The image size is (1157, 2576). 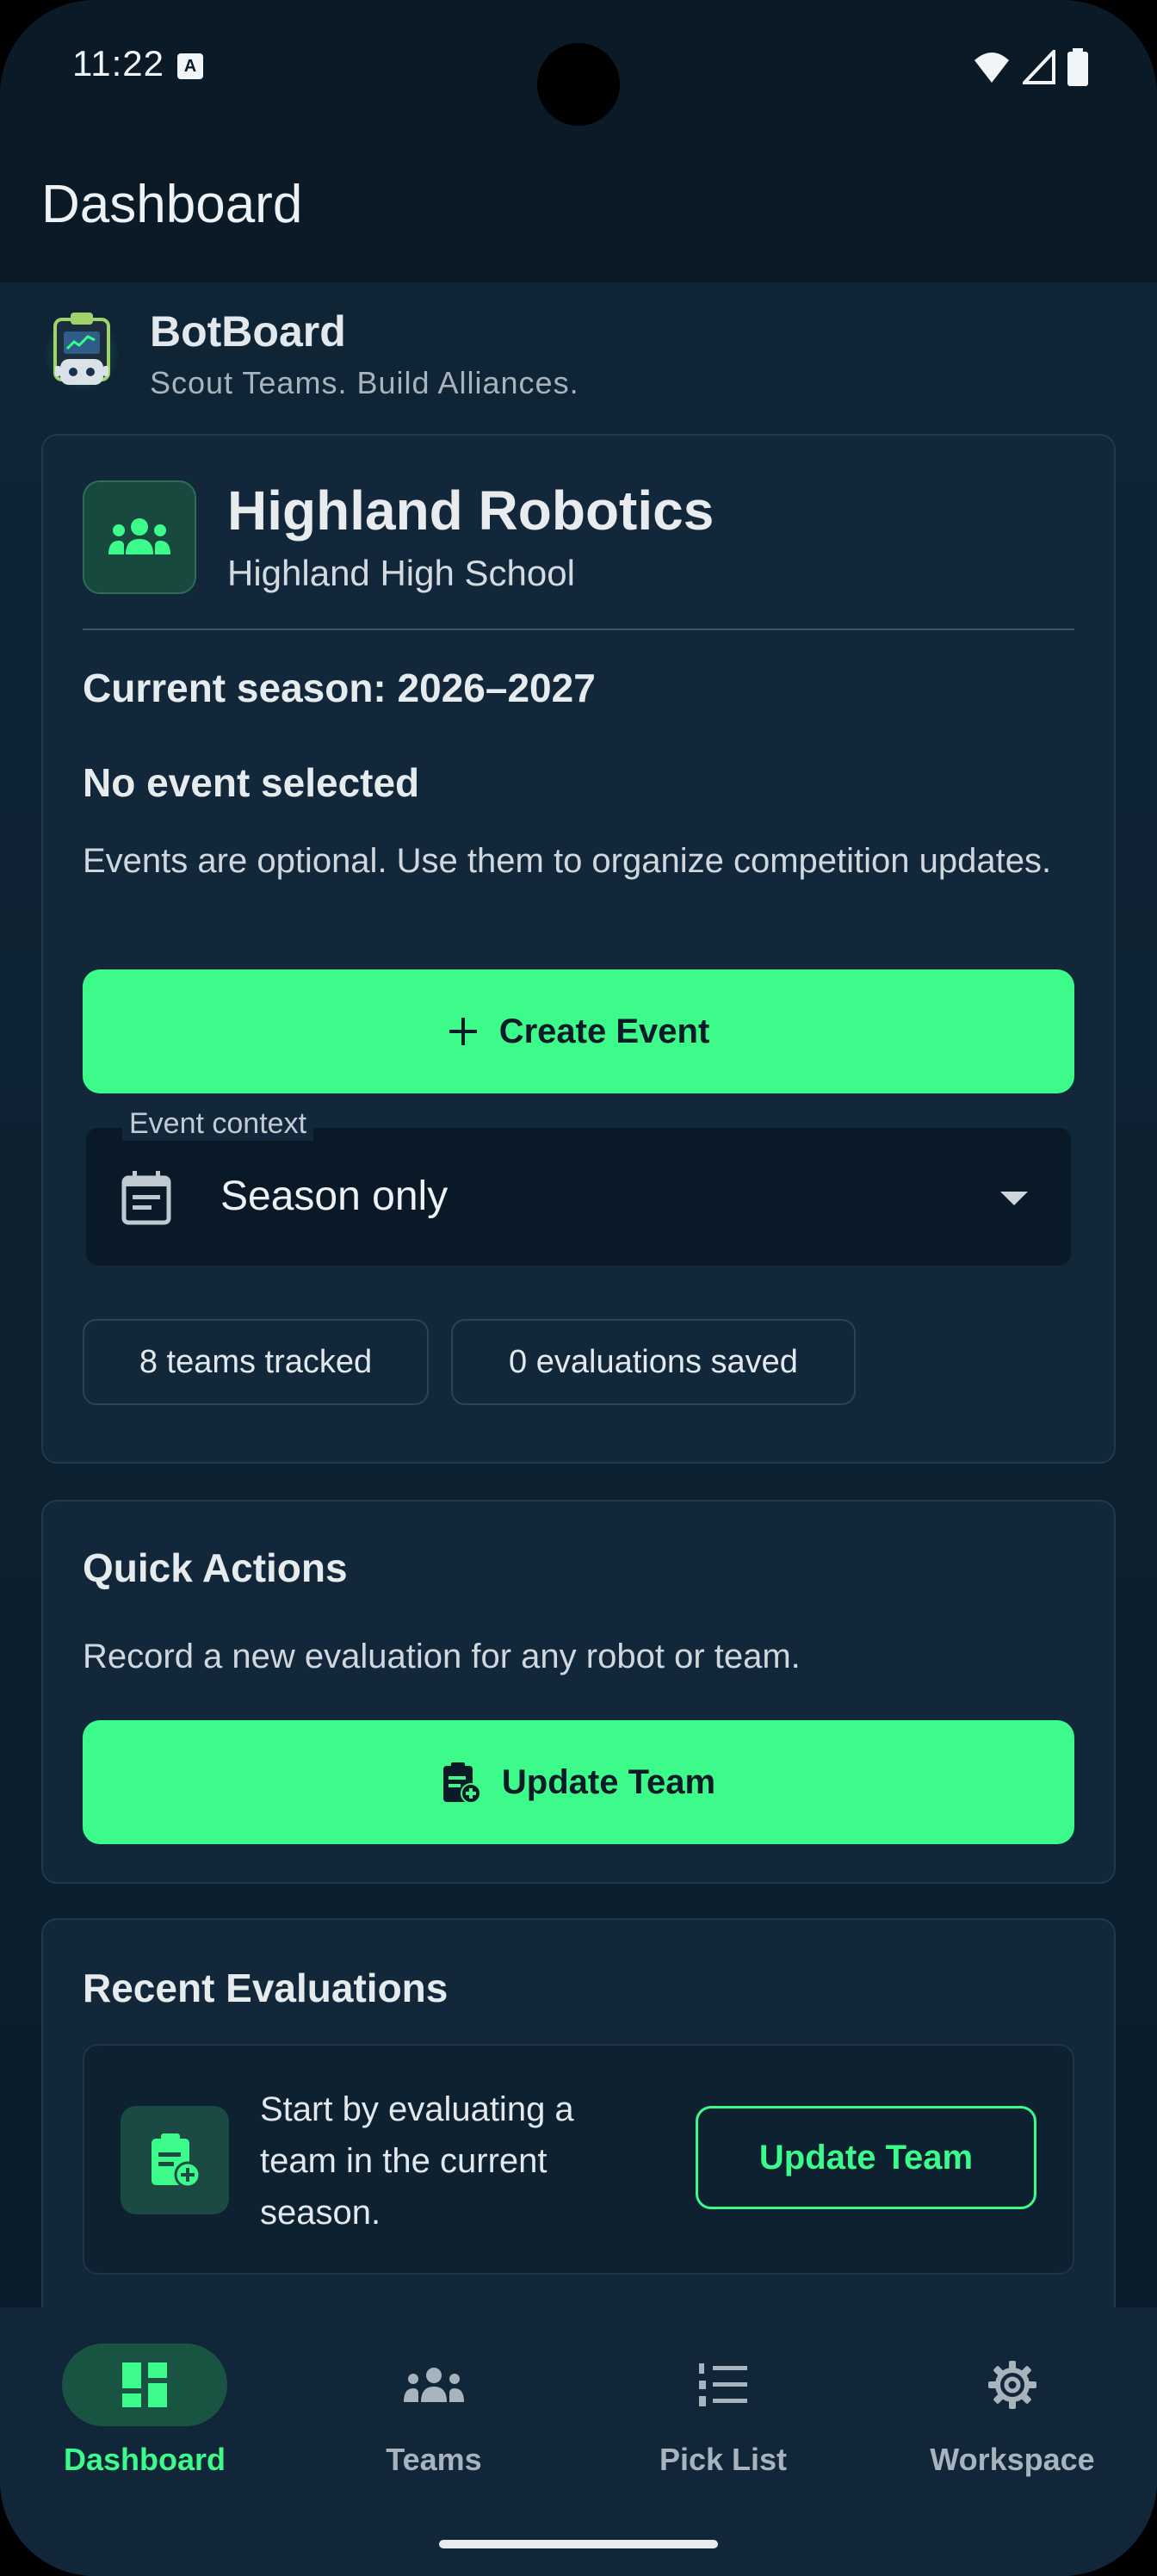 I want to click on teams-tracked-chip: 8 teams tracked, so click(x=256, y=1362).